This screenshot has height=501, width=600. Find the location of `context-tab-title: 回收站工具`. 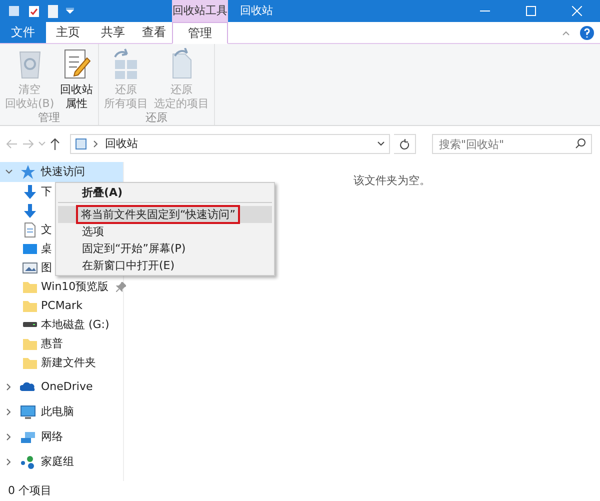

context-tab-title: 回收站工具 is located at coordinates (200, 11).